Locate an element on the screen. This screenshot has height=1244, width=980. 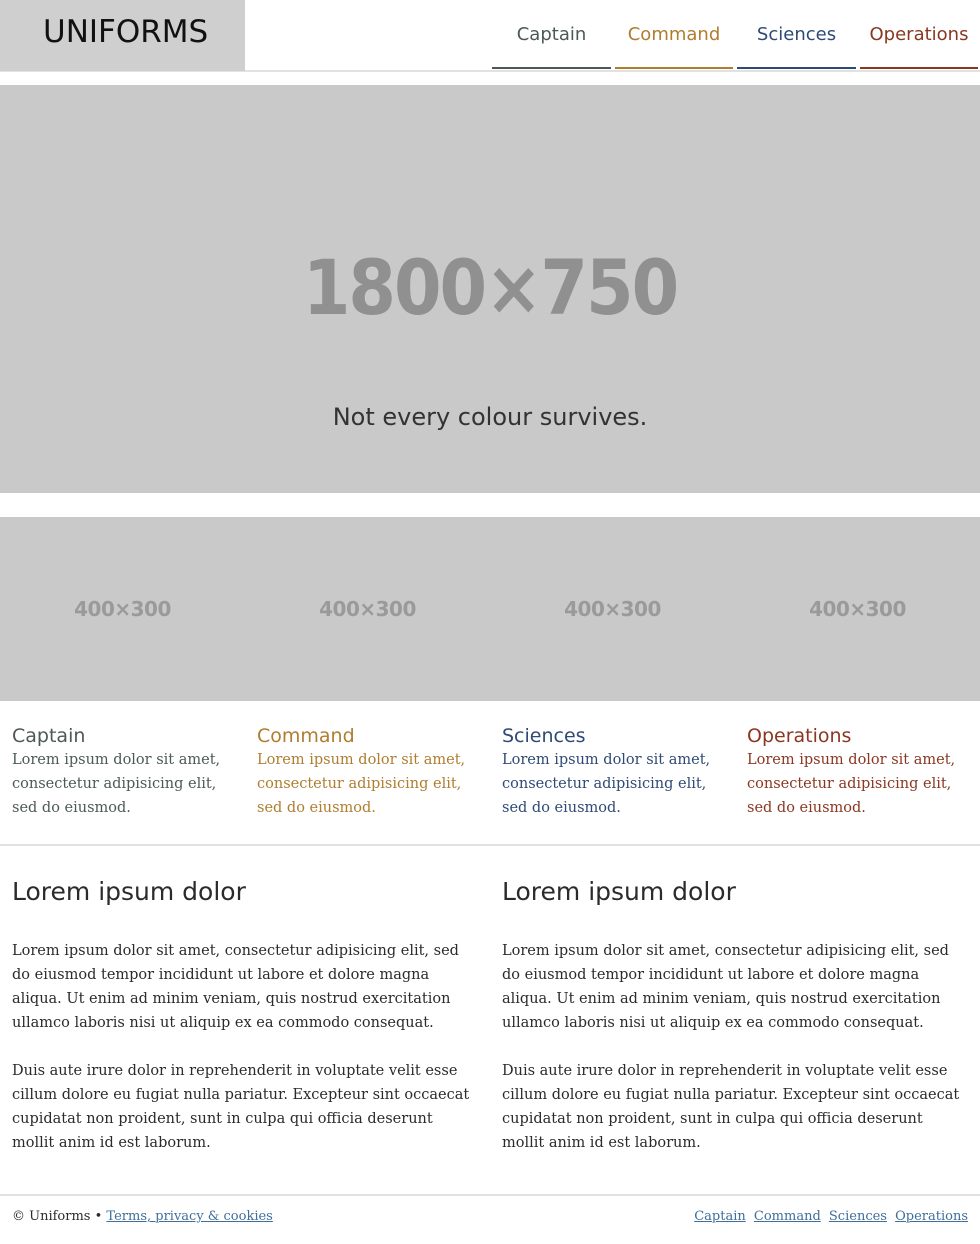
footer-nav: Captain Command Sciences Operations is located at coordinates (829, 1216).